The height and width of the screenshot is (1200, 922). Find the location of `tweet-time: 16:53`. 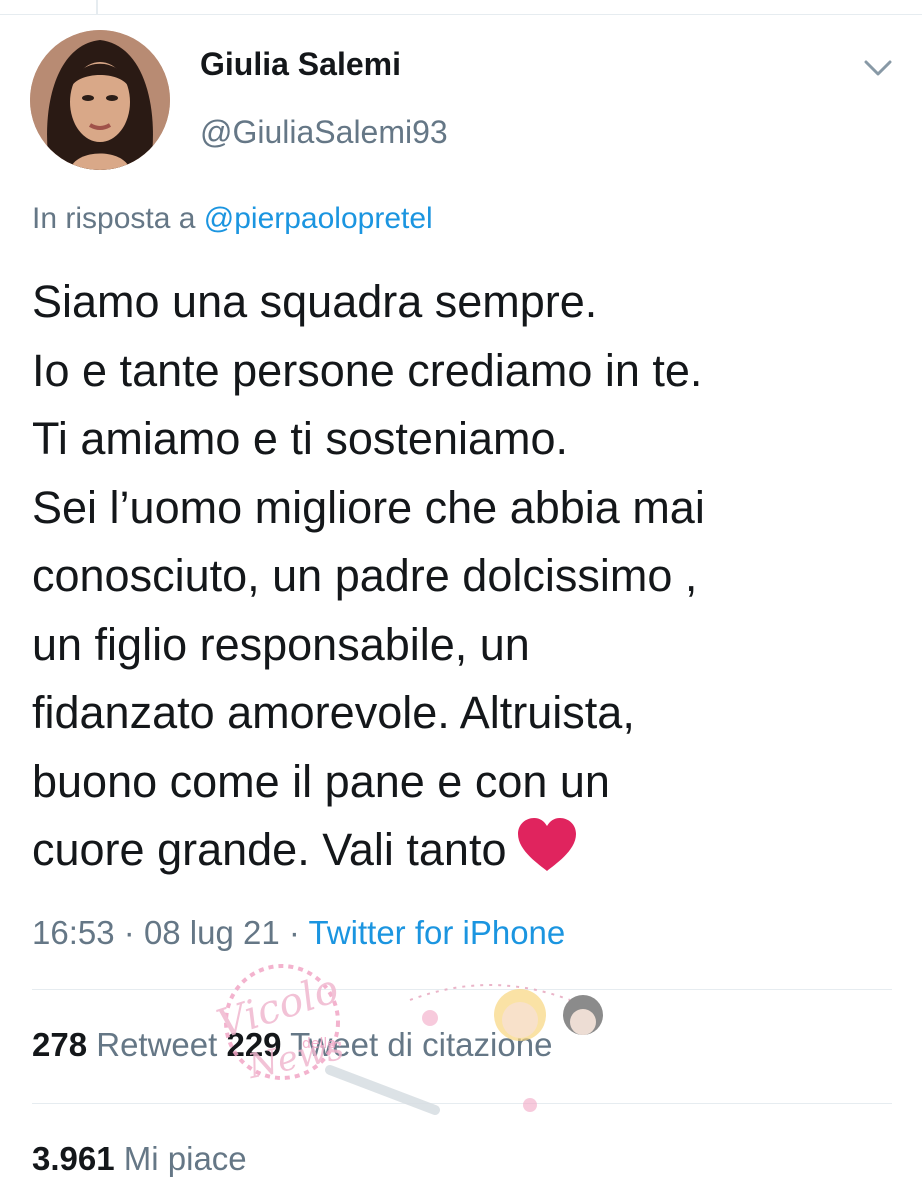

tweet-time: 16:53 is located at coordinates (73, 932).